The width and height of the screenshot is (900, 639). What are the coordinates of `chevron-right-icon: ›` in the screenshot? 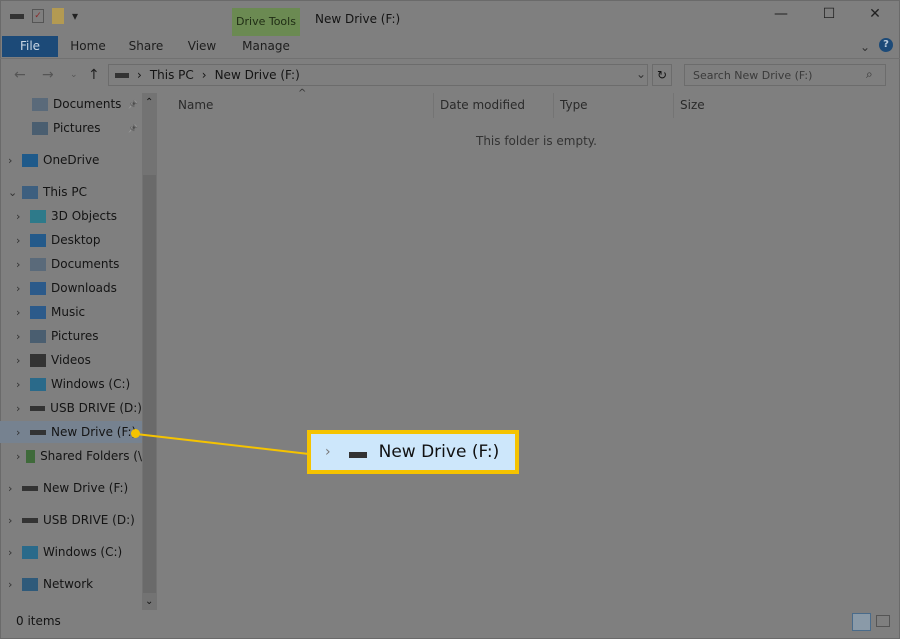 It's located at (328, 452).